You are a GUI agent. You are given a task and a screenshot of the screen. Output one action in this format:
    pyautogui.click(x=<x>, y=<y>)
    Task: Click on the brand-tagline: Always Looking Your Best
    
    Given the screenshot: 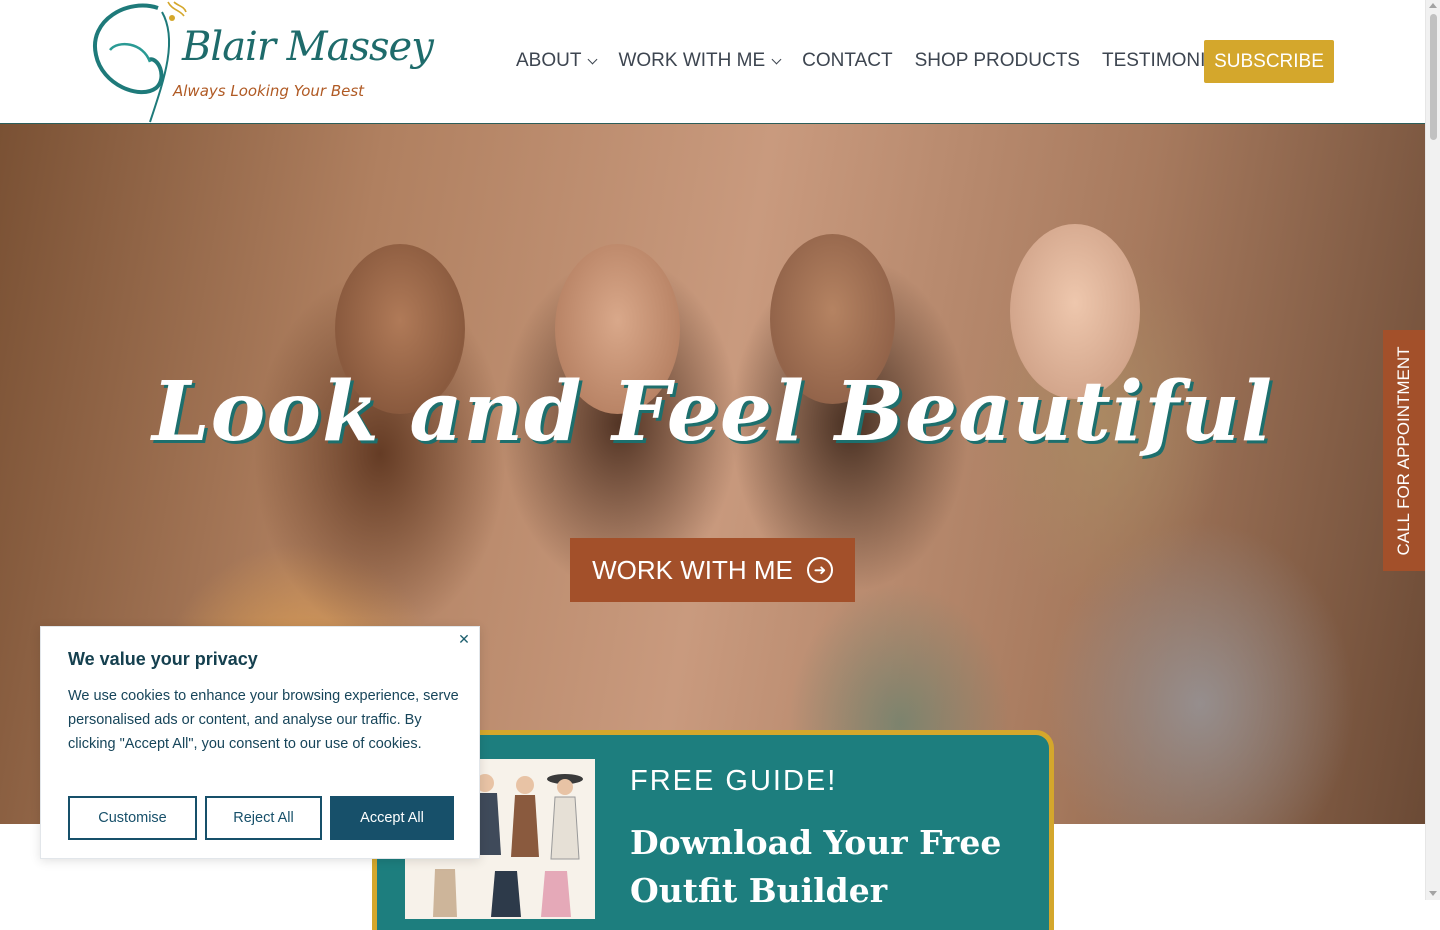 What is the action you would take?
    pyautogui.click(x=269, y=91)
    